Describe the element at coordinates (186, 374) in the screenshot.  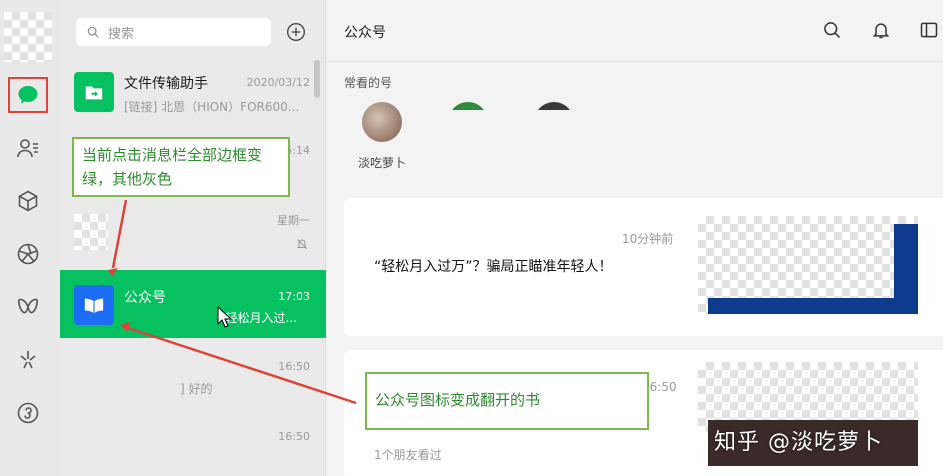
I see `chat-row: 16:50 ] 好的` at that location.